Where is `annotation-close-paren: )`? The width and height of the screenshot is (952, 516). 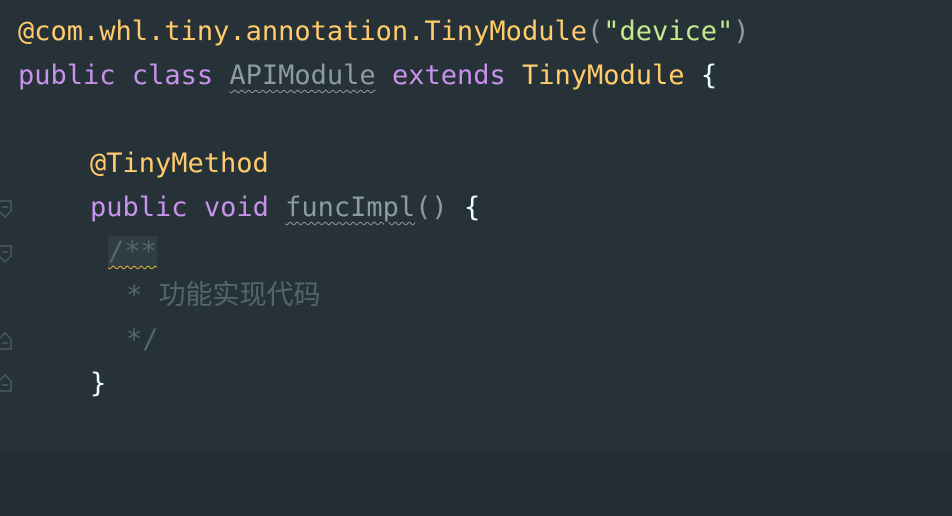 annotation-close-paren: ) is located at coordinates (741, 31).